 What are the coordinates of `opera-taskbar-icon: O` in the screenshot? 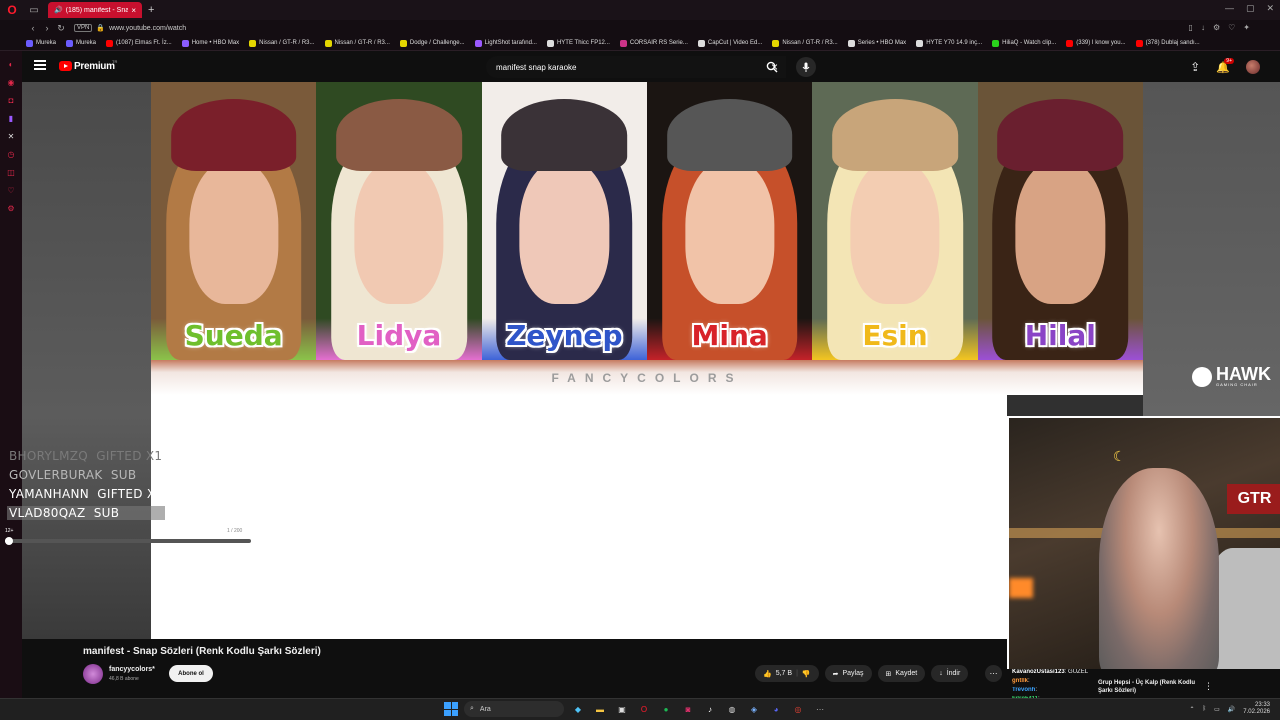 It's located at (644, 709).